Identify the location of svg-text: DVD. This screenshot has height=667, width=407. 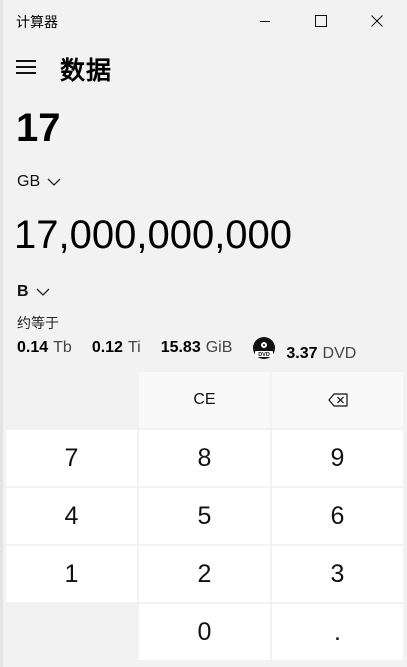
(265, 355).